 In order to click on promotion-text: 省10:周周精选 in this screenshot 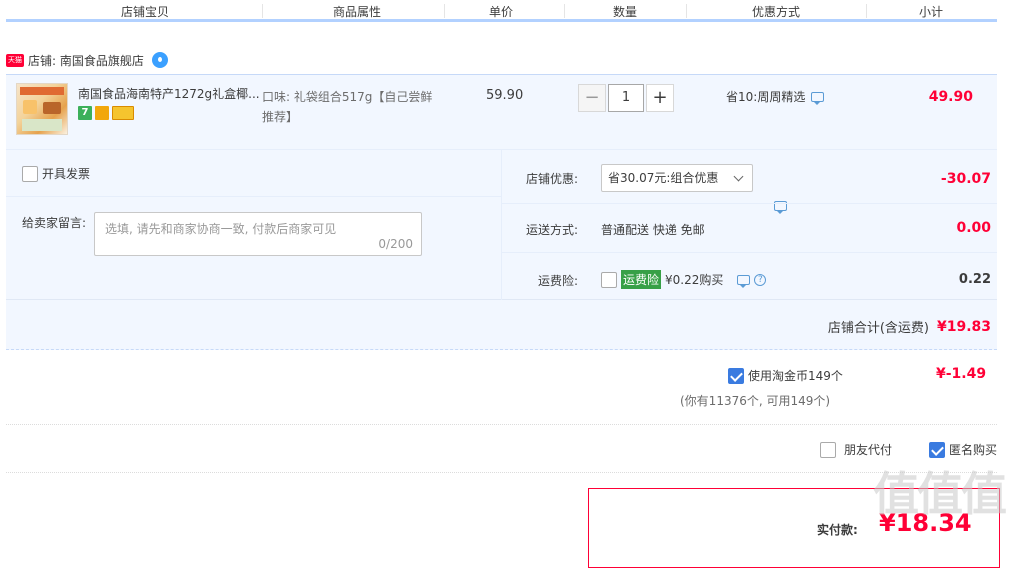, I will do `click(766, 97)`.